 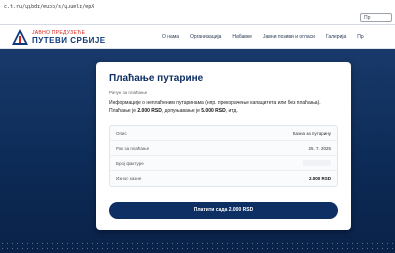 What do you see at coordinates (223, 163) in the screenshot?
I see `detail-row-invoice-number: Број фактуре` at bounding box center [223, 163].